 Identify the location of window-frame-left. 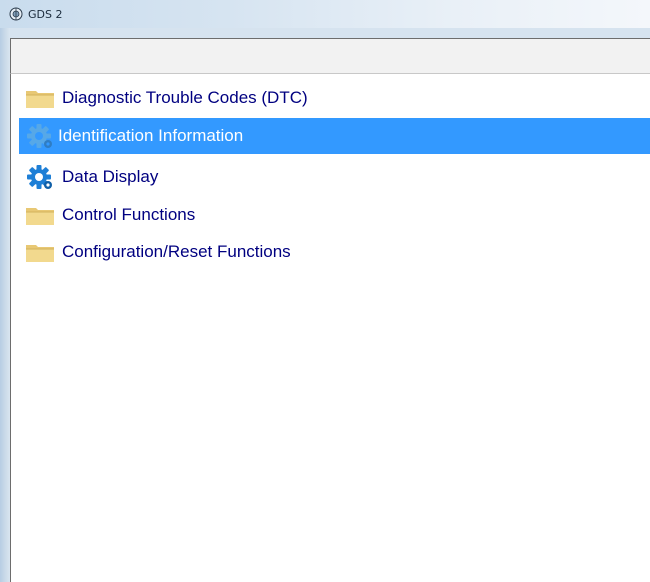
(5, 305).